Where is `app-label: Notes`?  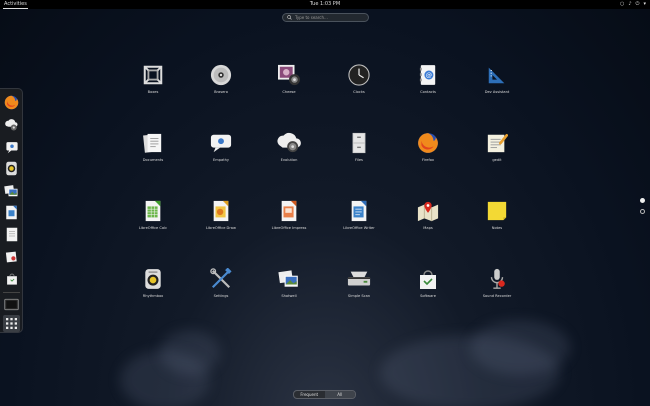 app-label: Notes is located at coordinates (497, 228).